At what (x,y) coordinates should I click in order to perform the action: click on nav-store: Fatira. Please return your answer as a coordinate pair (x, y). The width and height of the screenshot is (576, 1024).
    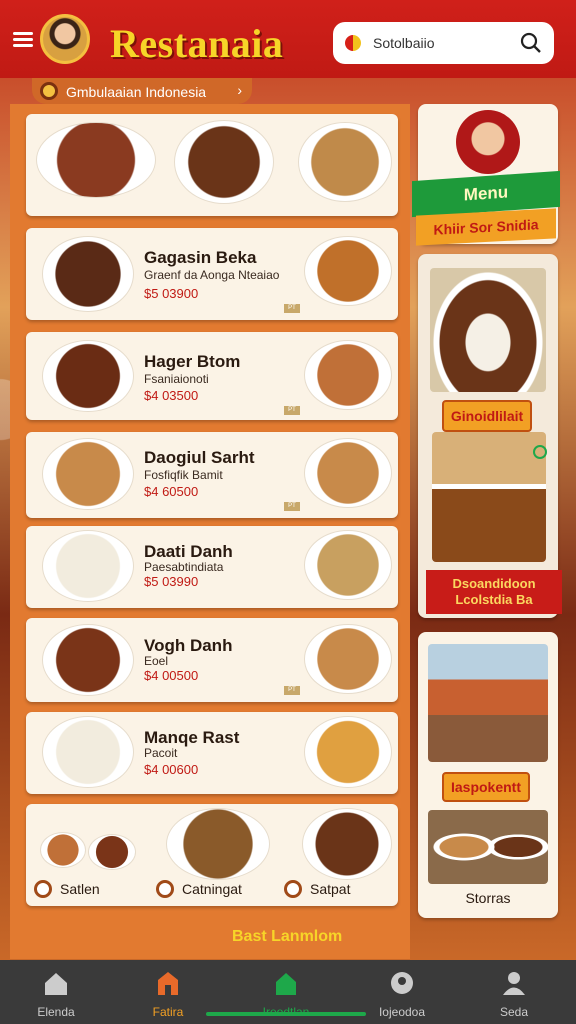
    Looking at the image, I should click on (168, 992).